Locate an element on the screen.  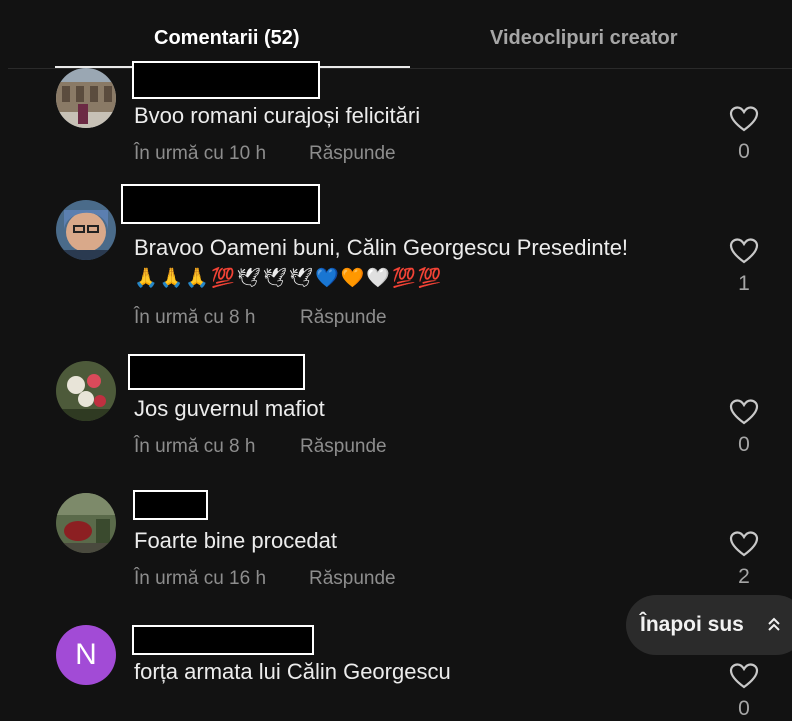
like-count: 1 is located at coordinates (744, 283).